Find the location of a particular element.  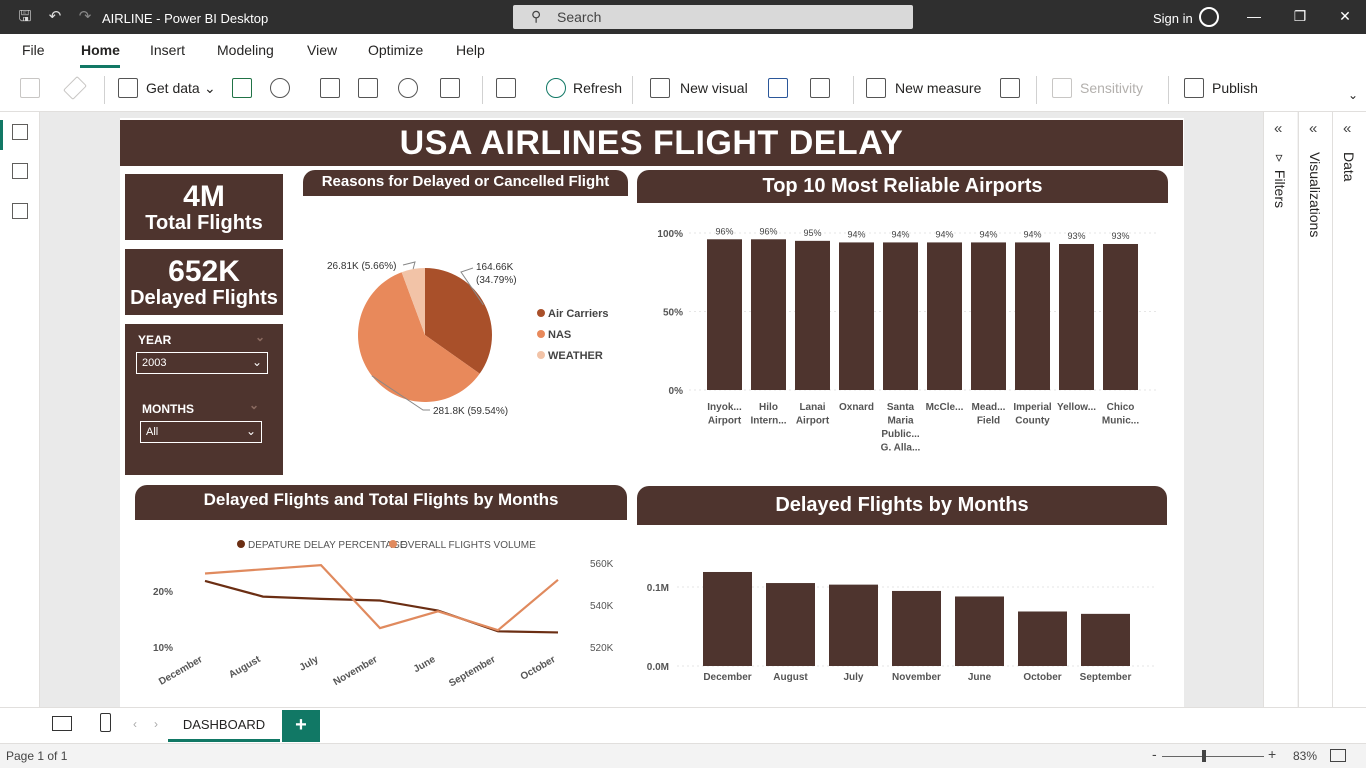

edit-queries-icon is located at coordinates (506, 88).